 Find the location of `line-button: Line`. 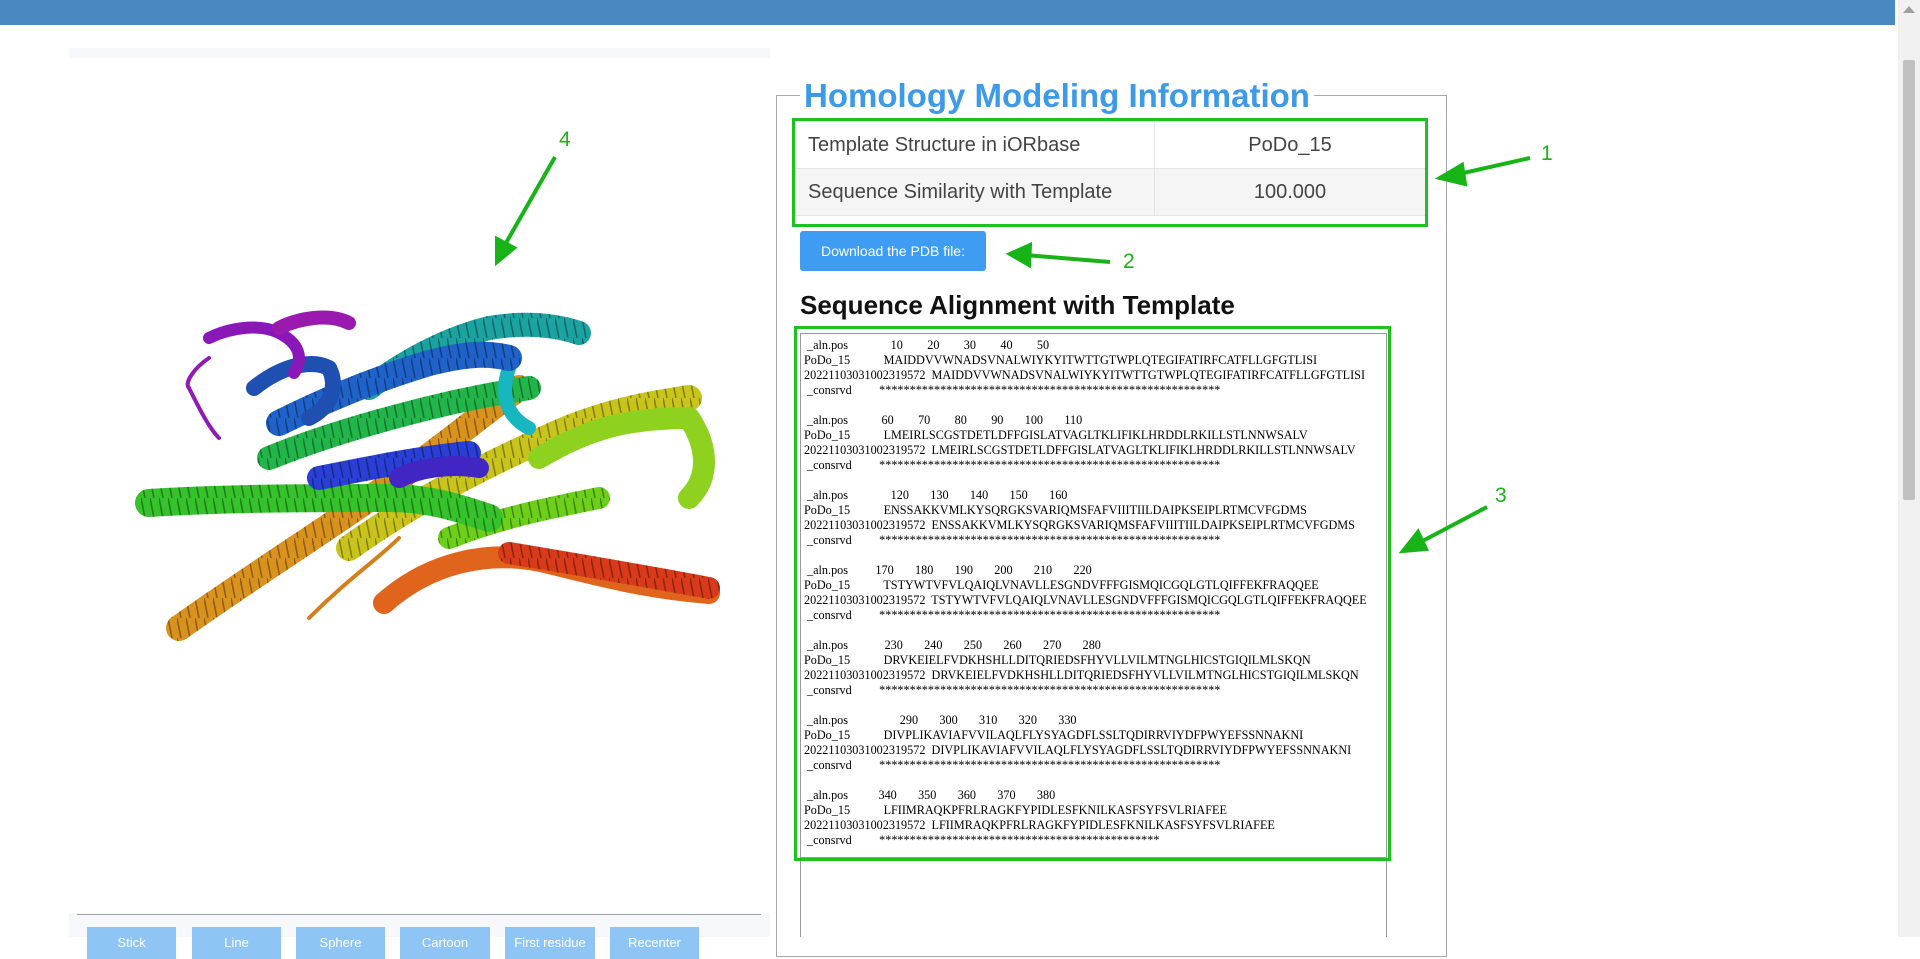

line-button: Line is located at coordinates (236, 943).